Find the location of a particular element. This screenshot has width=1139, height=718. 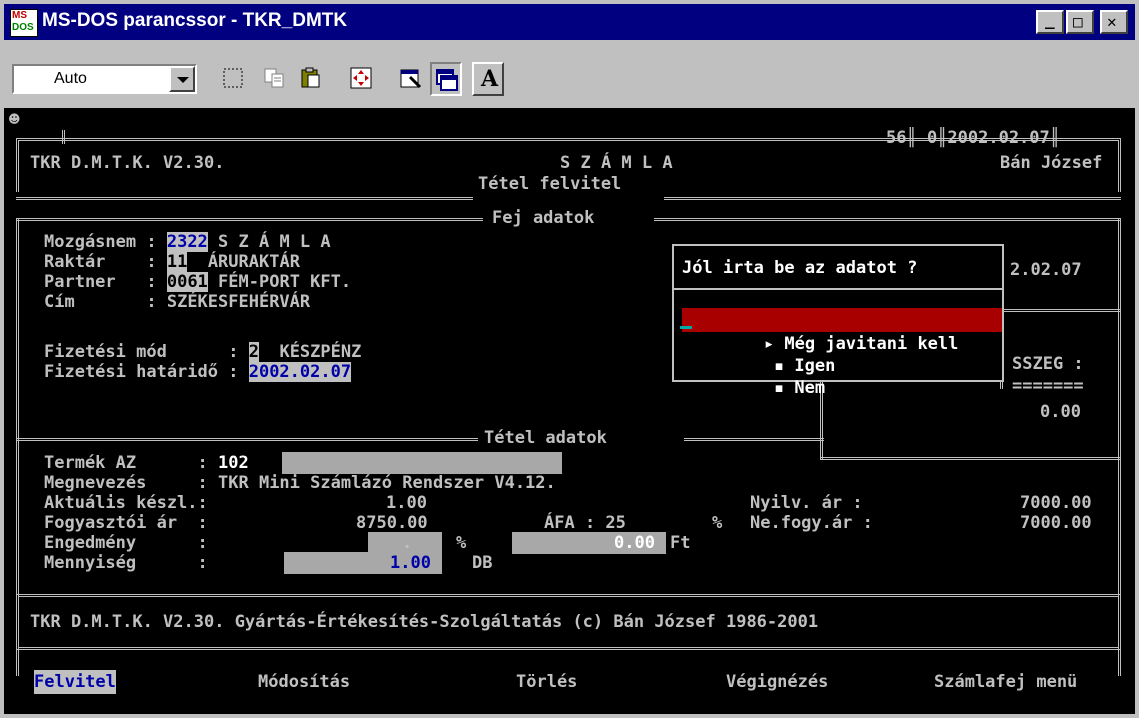

copy-button is located at coordinates (276, 79).